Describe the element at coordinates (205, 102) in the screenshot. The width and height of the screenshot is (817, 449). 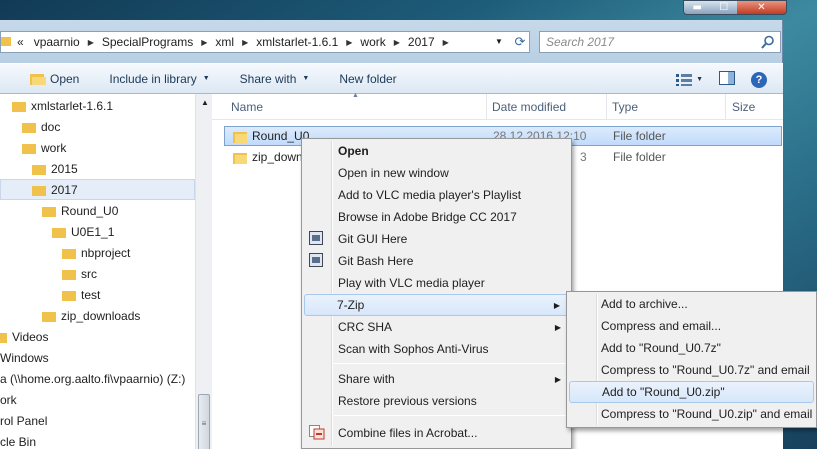
I see `scroll-up-icon: ▲` at that location.